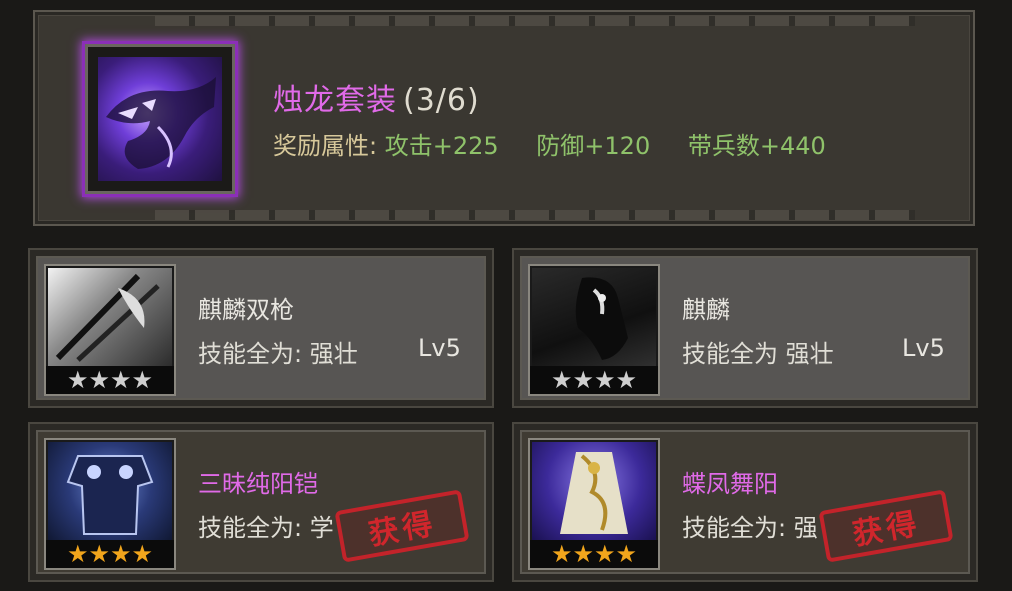 This screenshot has height=591, width=1012. Describe the element at coordinates (258, 484) in the screenshot. I see `item-name: 三昧纯阳铠` at that location.